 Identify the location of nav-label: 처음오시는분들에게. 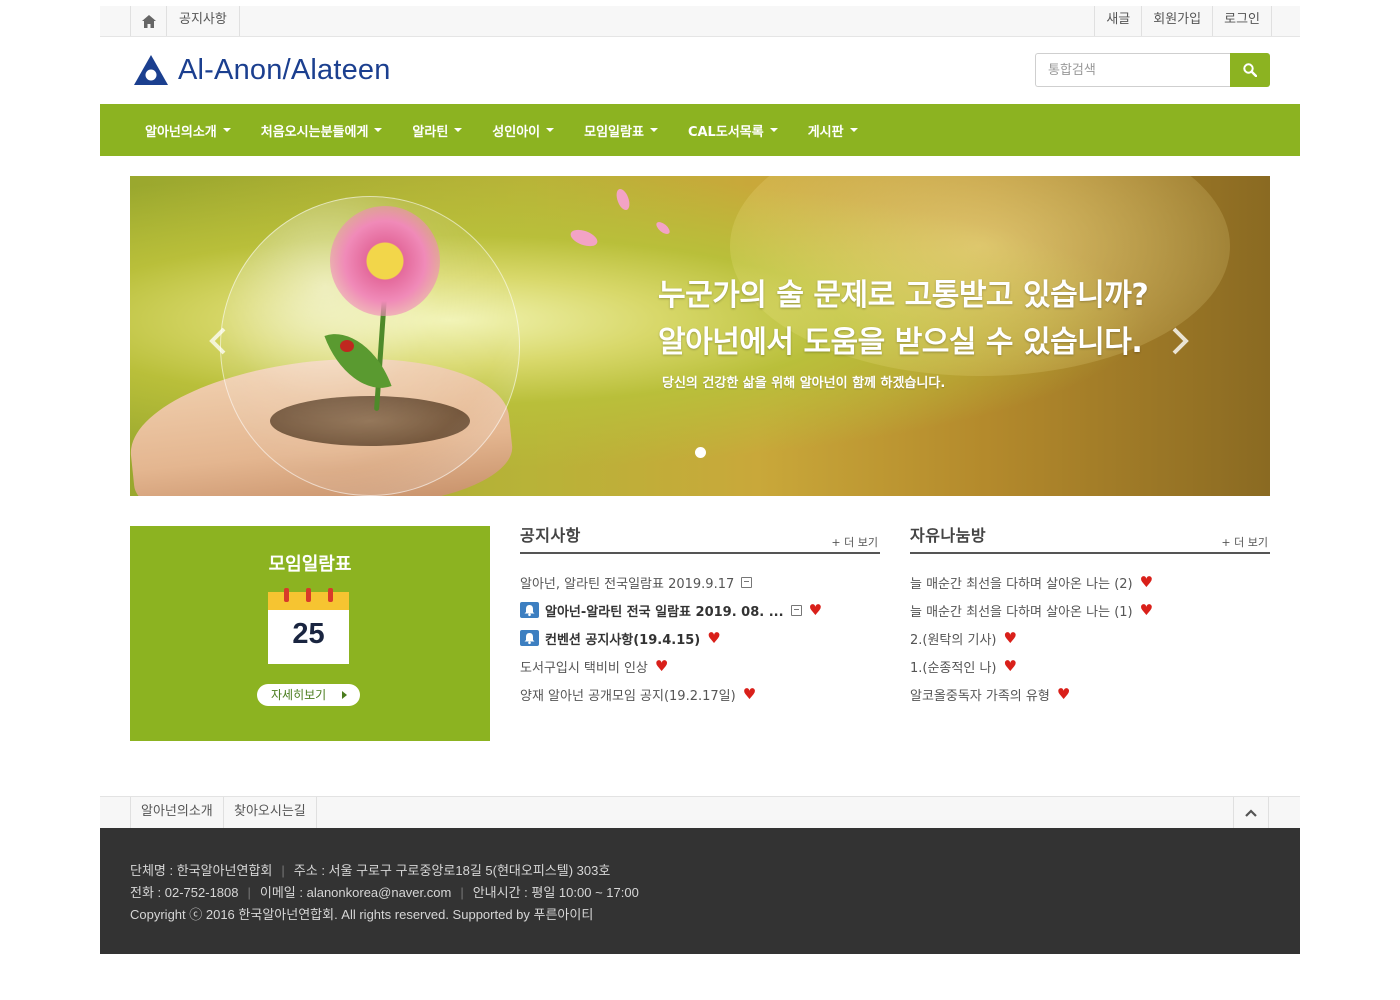
(314, 132).